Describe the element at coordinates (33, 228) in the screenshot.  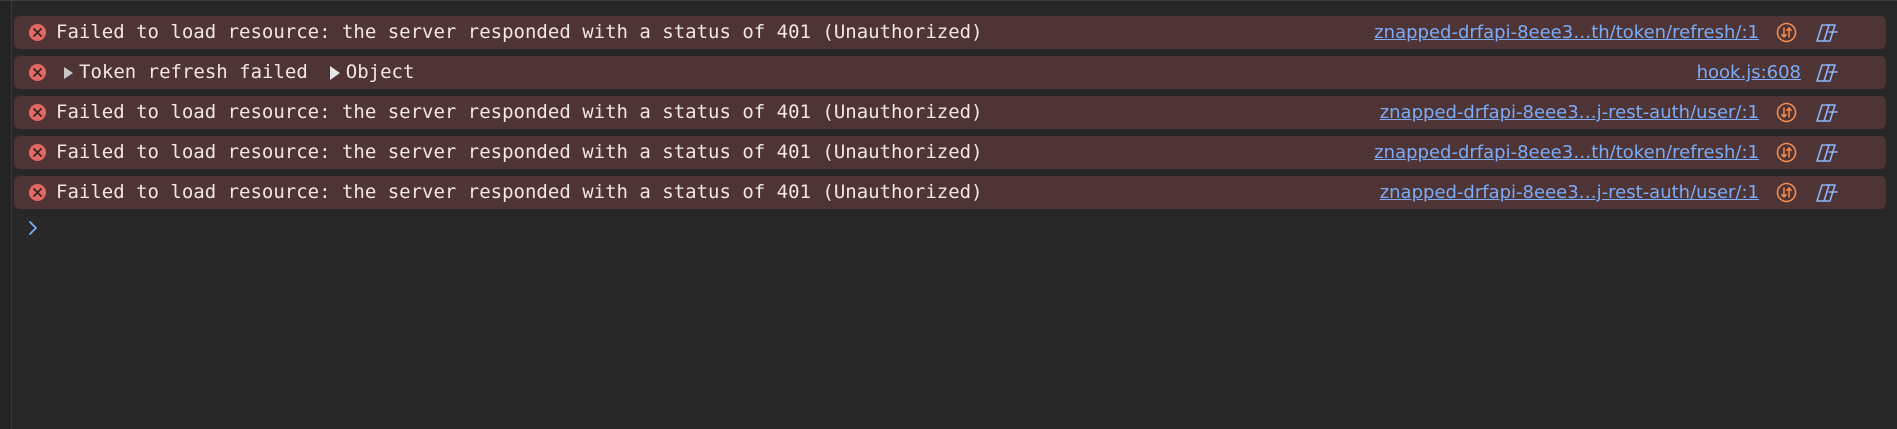
I see `chevron-right-icon` at that location.